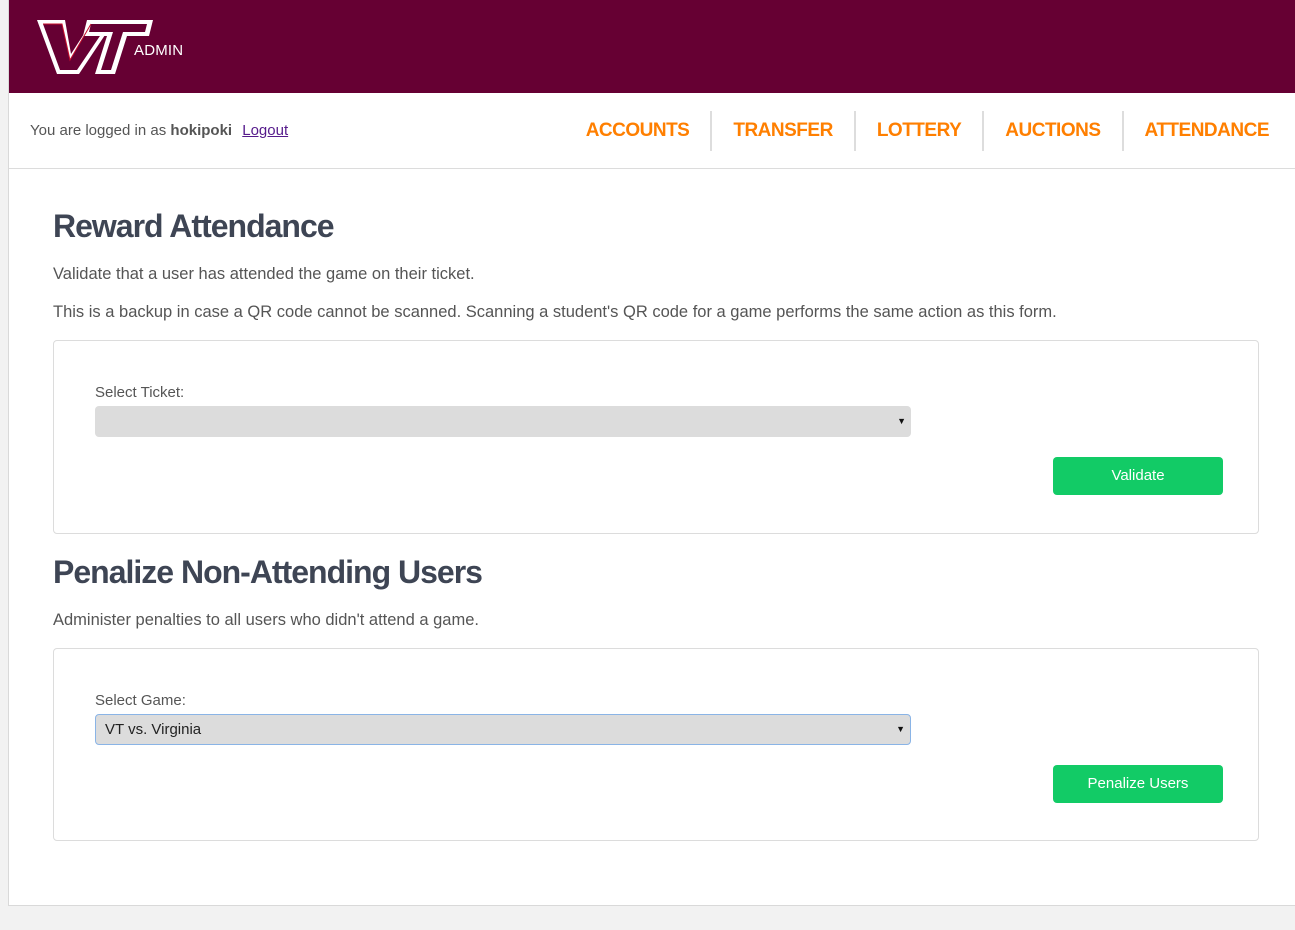 The image size is (1295, 930). What do you see at coordinates (153, 729) in the screenshot?
I see `game-select-value: VT vs. Virginia` at bounding box center [153, 729].